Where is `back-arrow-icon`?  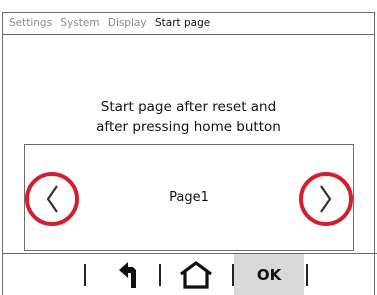 back-arrow-icon is located at coordinates (127, 274).